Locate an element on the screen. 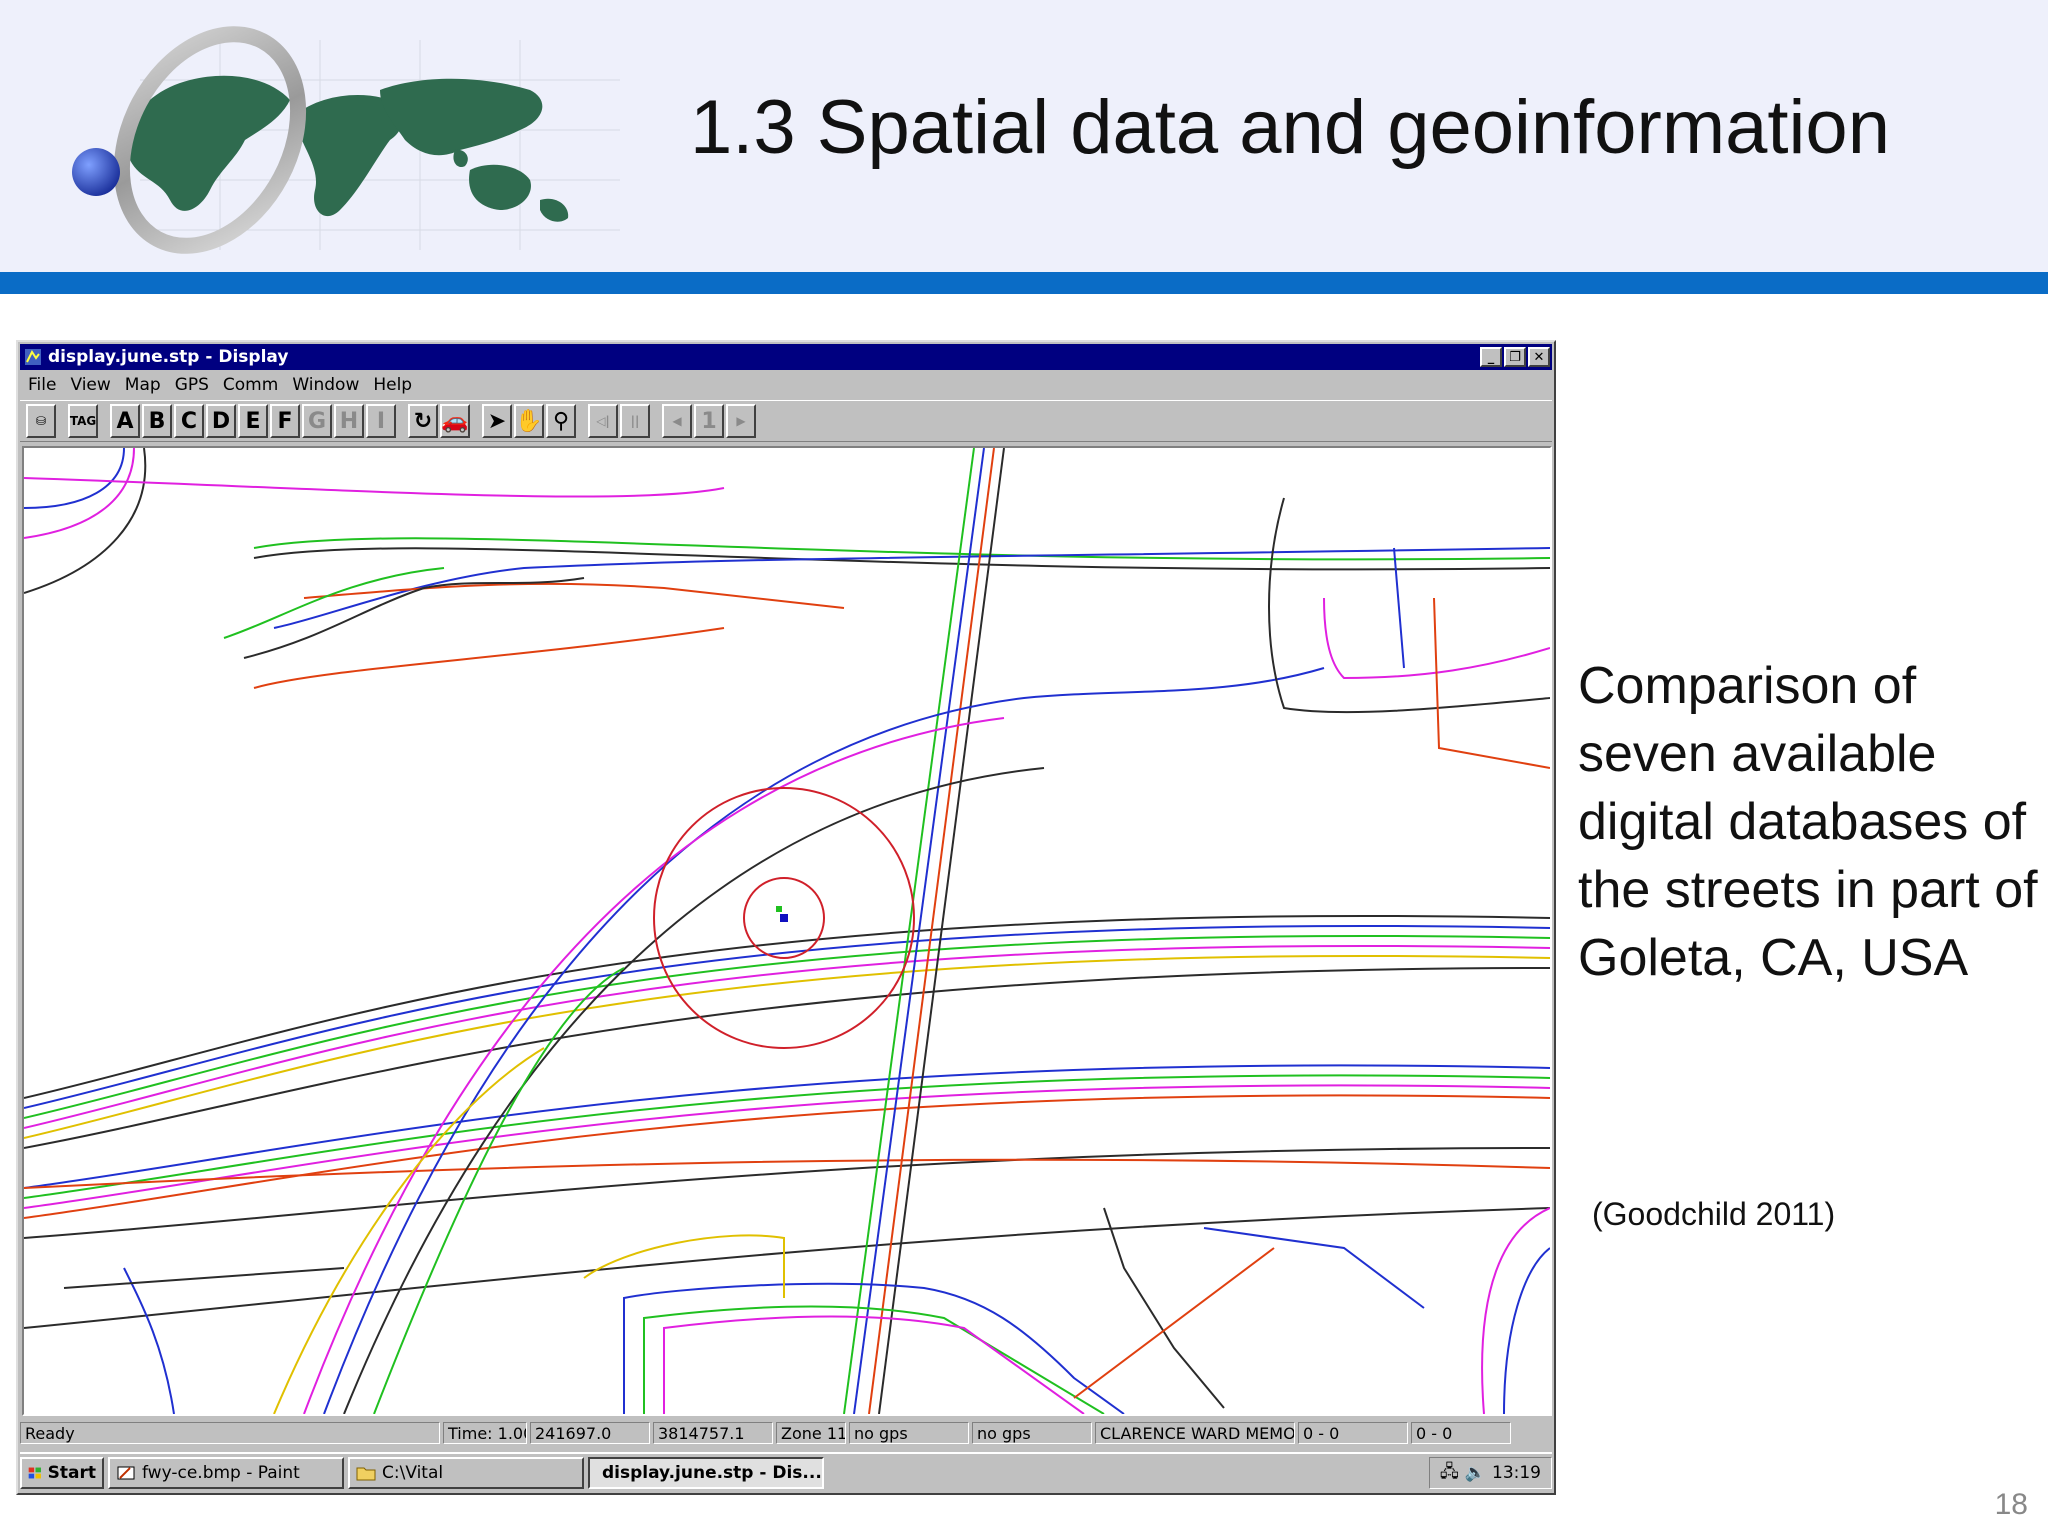 Image resolution: width=2048 pixels, height=1536 pixels. prev-icon: ◀ is located at coordinates (677, 421).